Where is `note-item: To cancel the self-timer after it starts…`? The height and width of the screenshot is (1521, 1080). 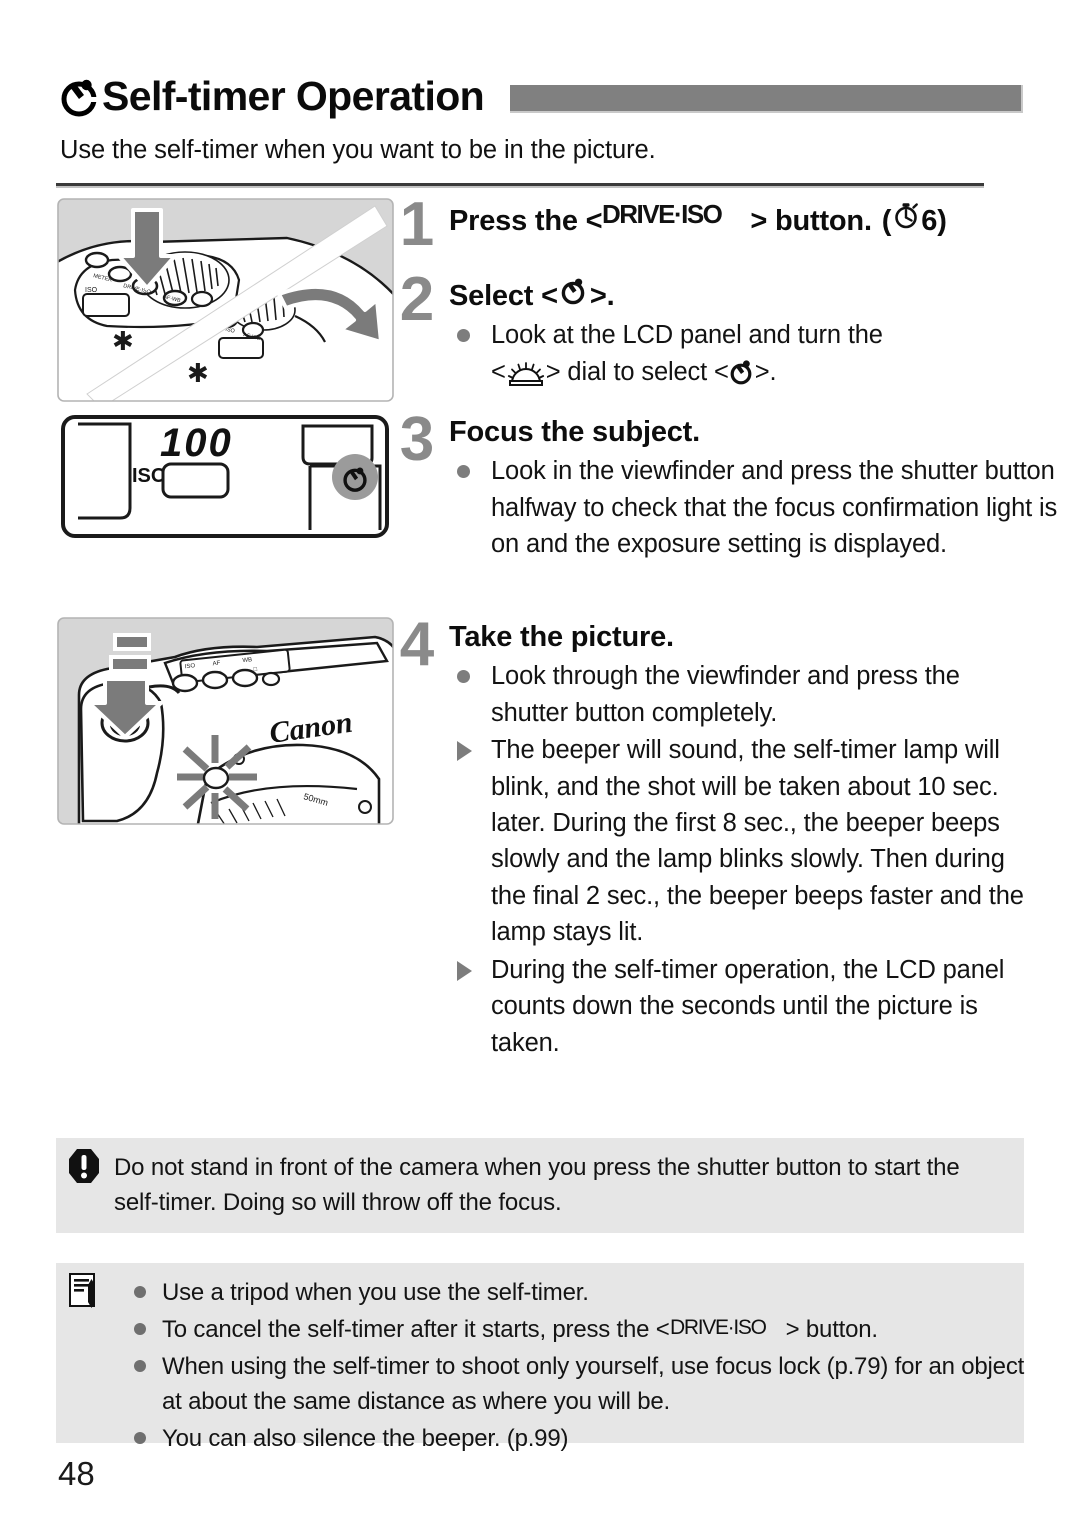 note-item: To cancel the self-timer after it starts… is located at coordinates (568, 1329).